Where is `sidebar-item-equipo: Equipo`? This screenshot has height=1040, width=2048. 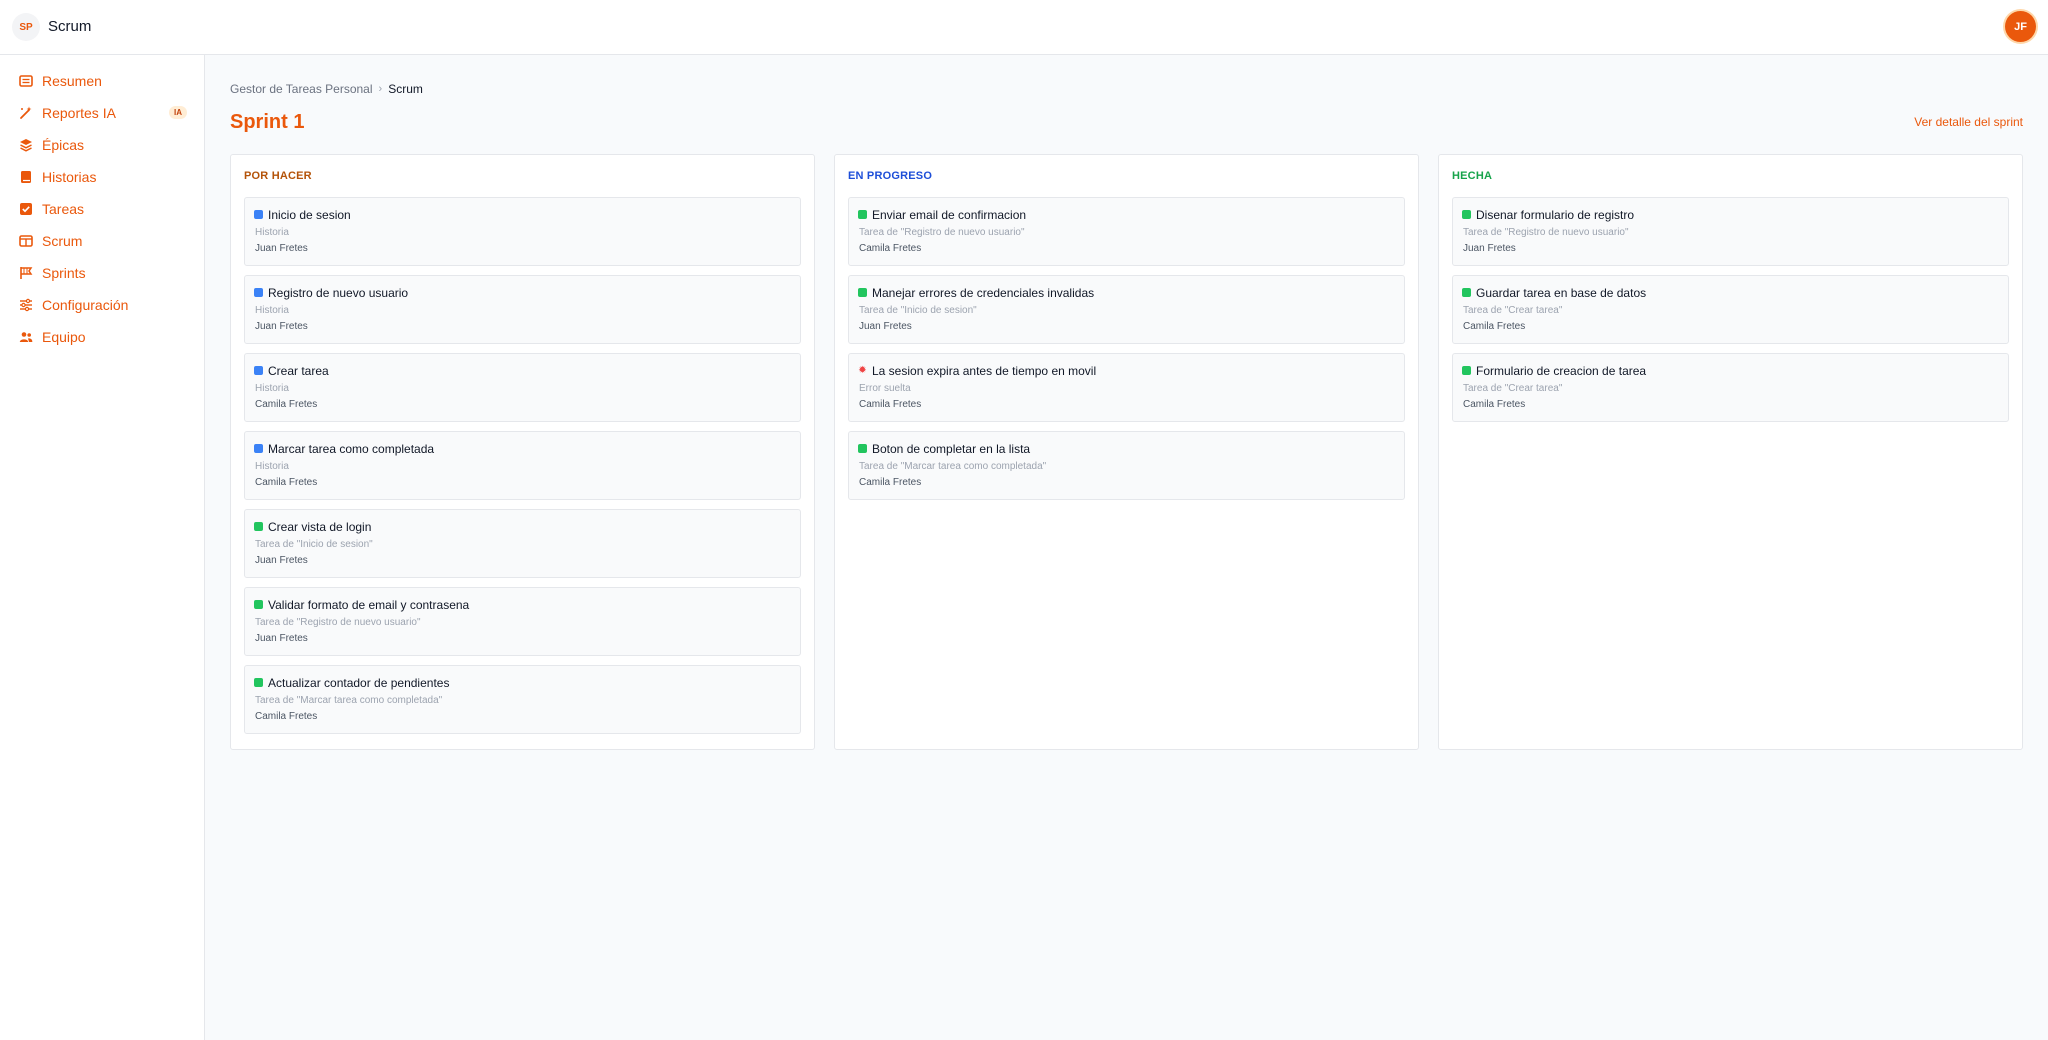 sidebar-item-equipo: Equipo is located at coordinates (102, 337).